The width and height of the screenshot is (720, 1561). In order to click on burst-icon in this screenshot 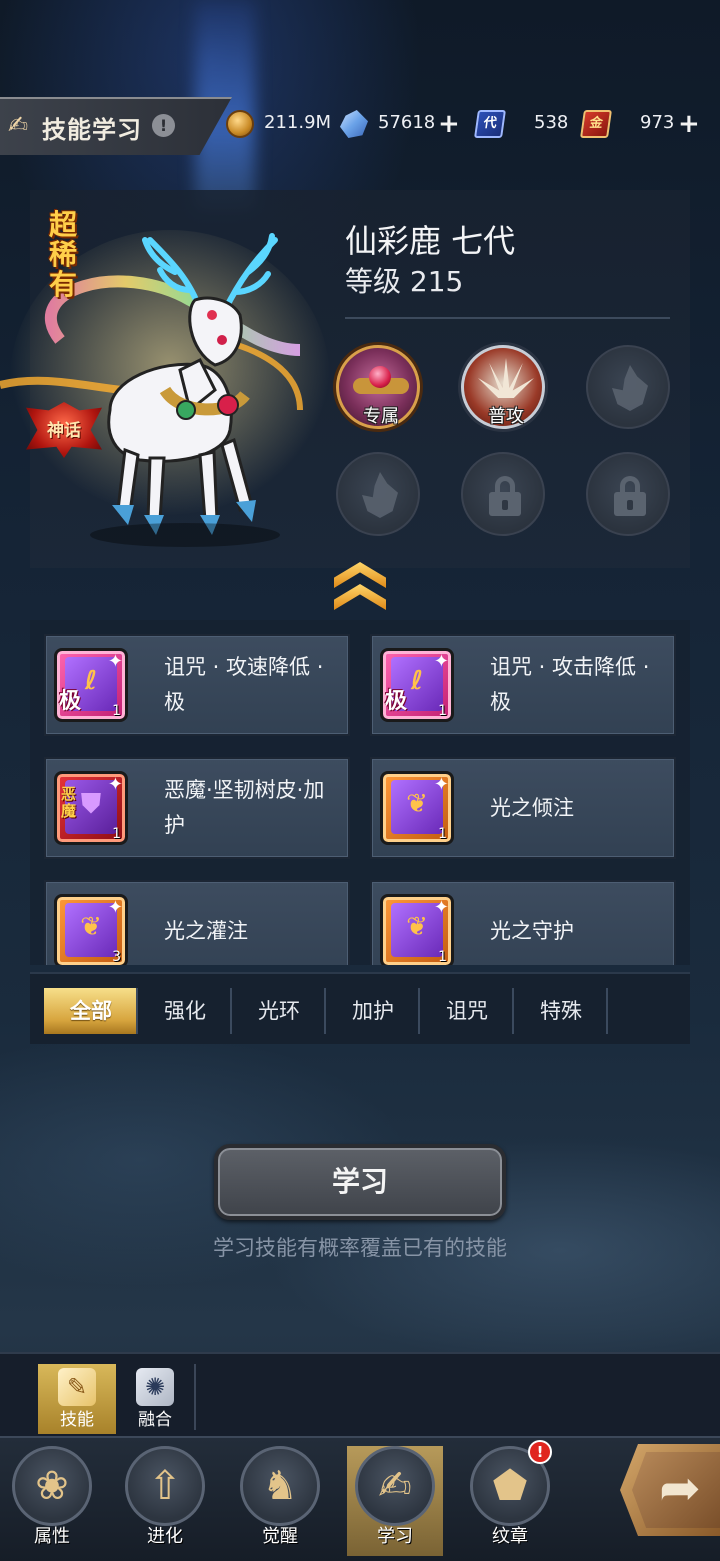, I will do `click(506, 378)`.